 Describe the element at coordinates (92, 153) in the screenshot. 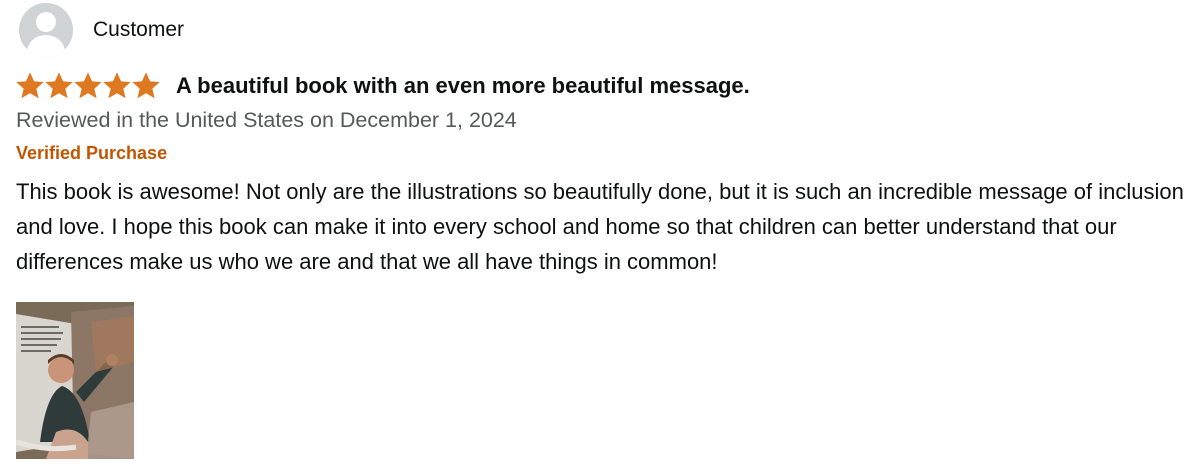

I see `verified-purchase-badge: Verified Purchase` at that location.